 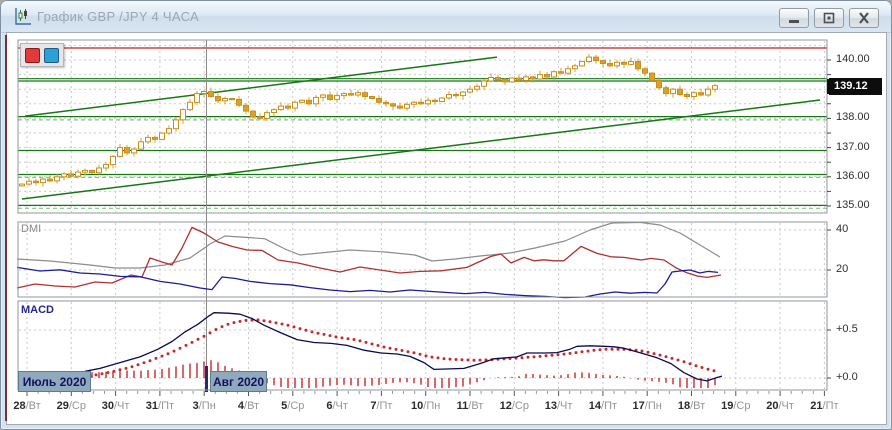 I want to click on red-marker-button, so click(x=32, y=55).